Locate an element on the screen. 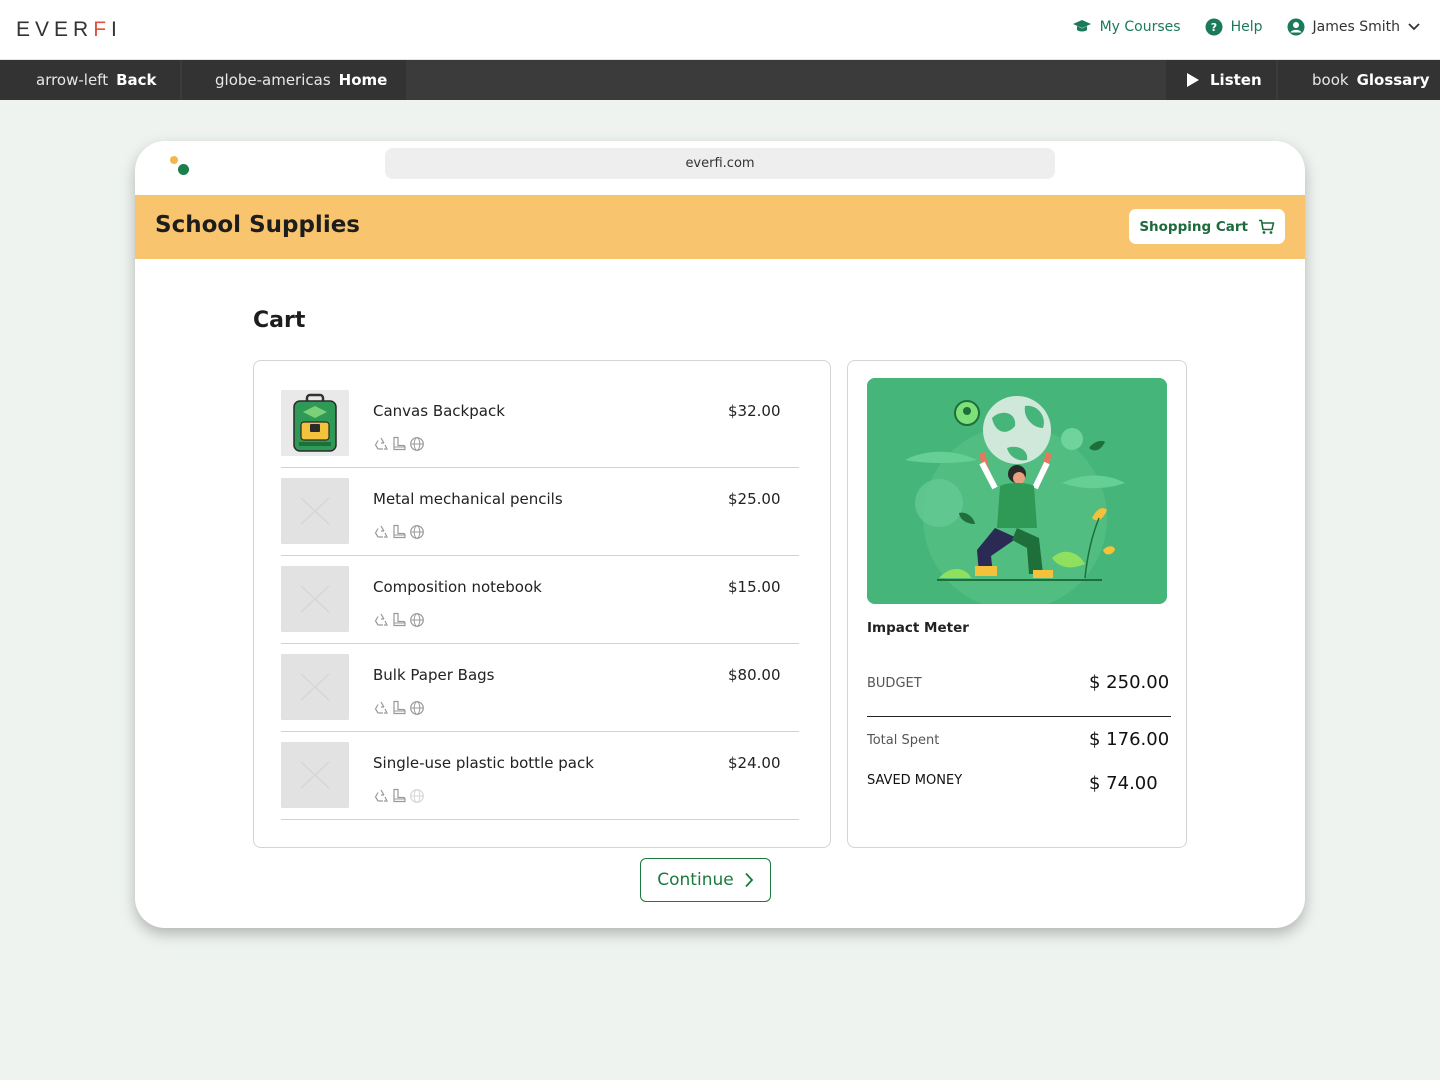 The width and height of the screenshot is (1440, 1080). listen-label: Listen is located at coordinates (1236, 80).